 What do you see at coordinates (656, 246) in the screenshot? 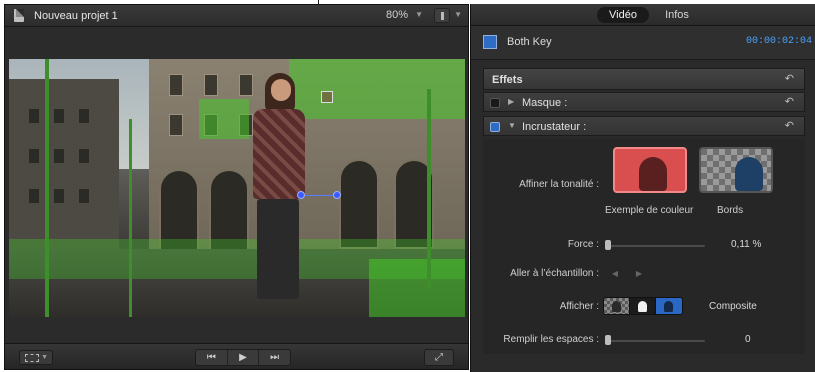
I see `strength-slider-track` at bounding box center [656, 246].